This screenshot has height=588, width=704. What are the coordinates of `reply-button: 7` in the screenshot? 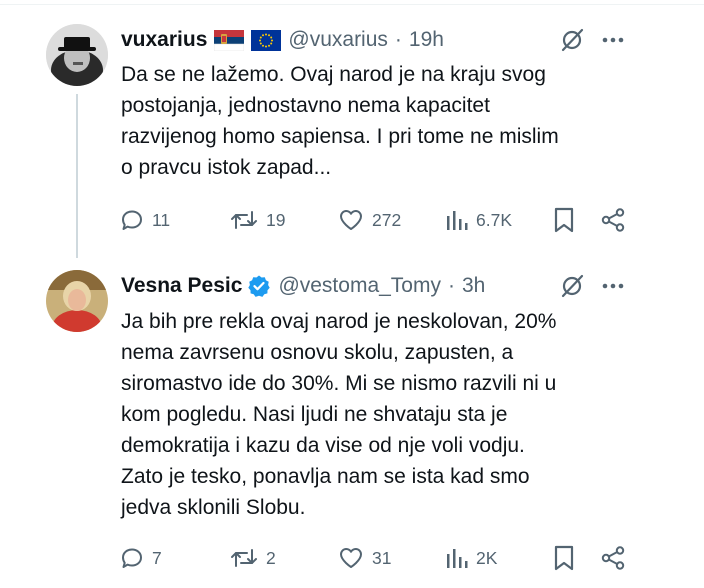 It's located at (141, 558).